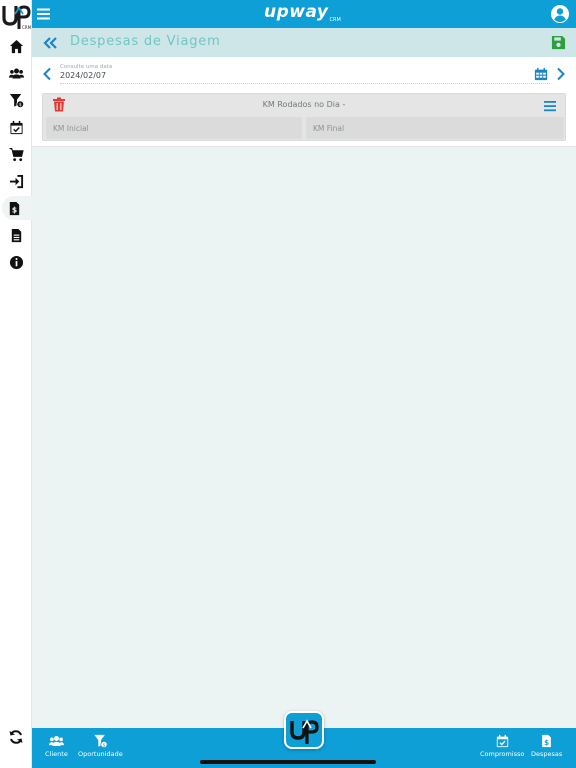  Describe the element at coordinates (16, 384) in the screenshot. I see `sidebar: CRM $ $` at that location.